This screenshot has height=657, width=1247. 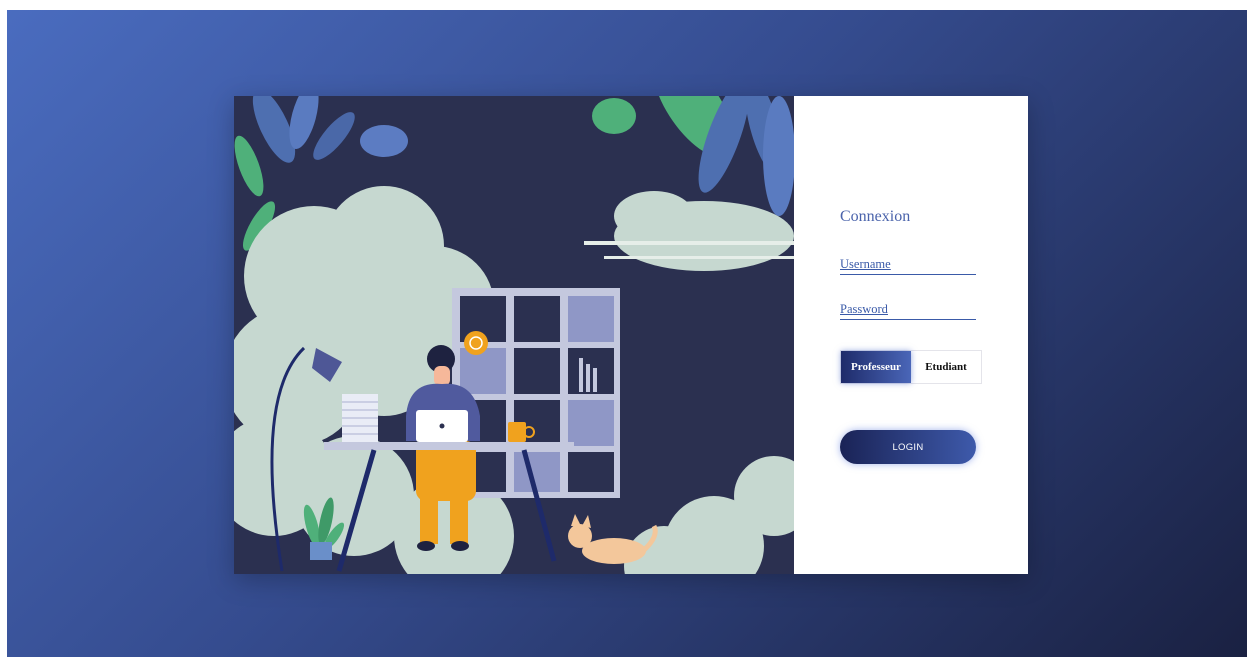 I want to click on username-field, so click(x=908, y=264).